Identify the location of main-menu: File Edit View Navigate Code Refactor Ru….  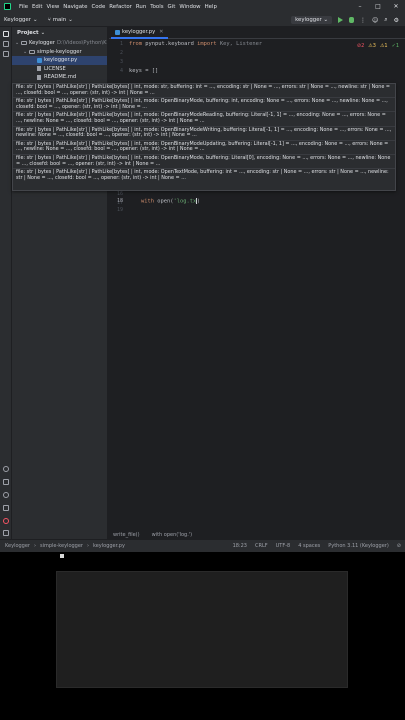
(118, 7).